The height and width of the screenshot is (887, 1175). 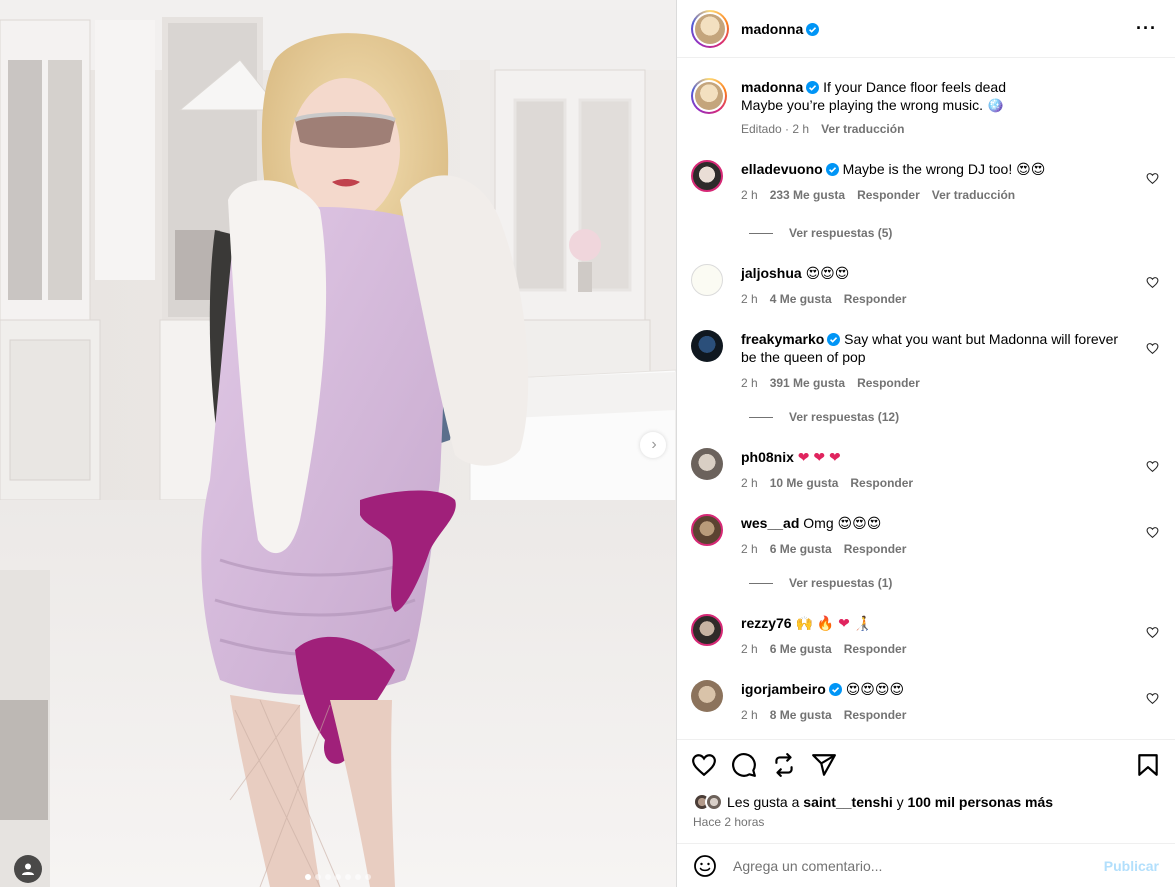 What do you see at coordinates (820, 233) in the screenshot?
I see `view-replies-button: Ver respuestas (5)` at bounding box center [820, 233].